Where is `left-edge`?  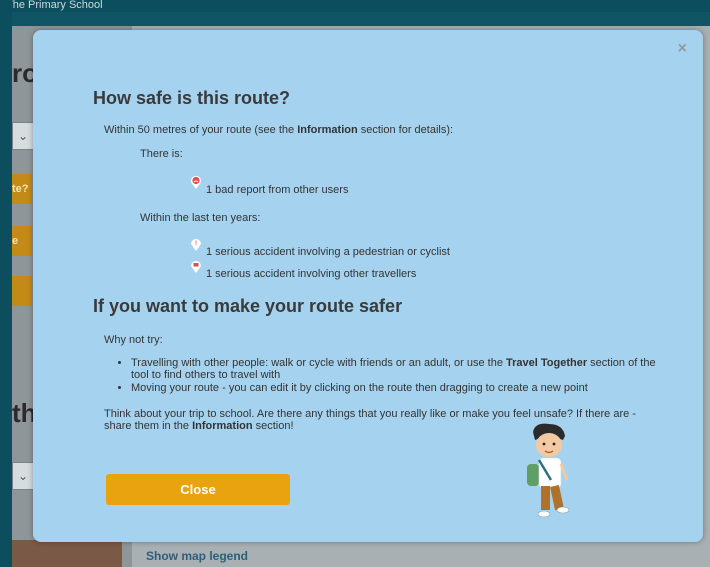 left-edge is located at coordinates (6, 283).